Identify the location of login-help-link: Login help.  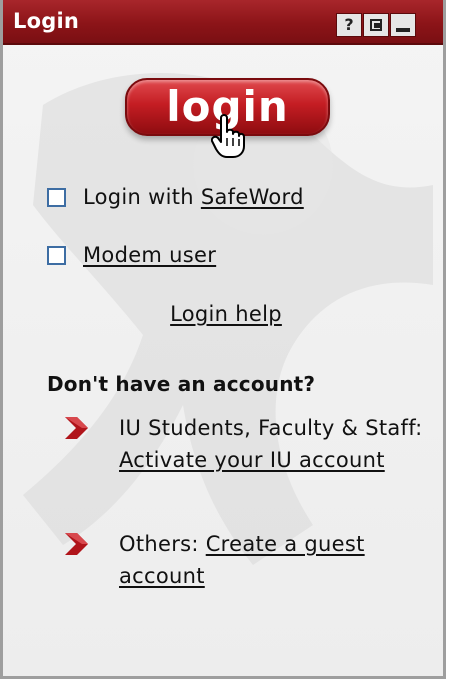
(226, 314).